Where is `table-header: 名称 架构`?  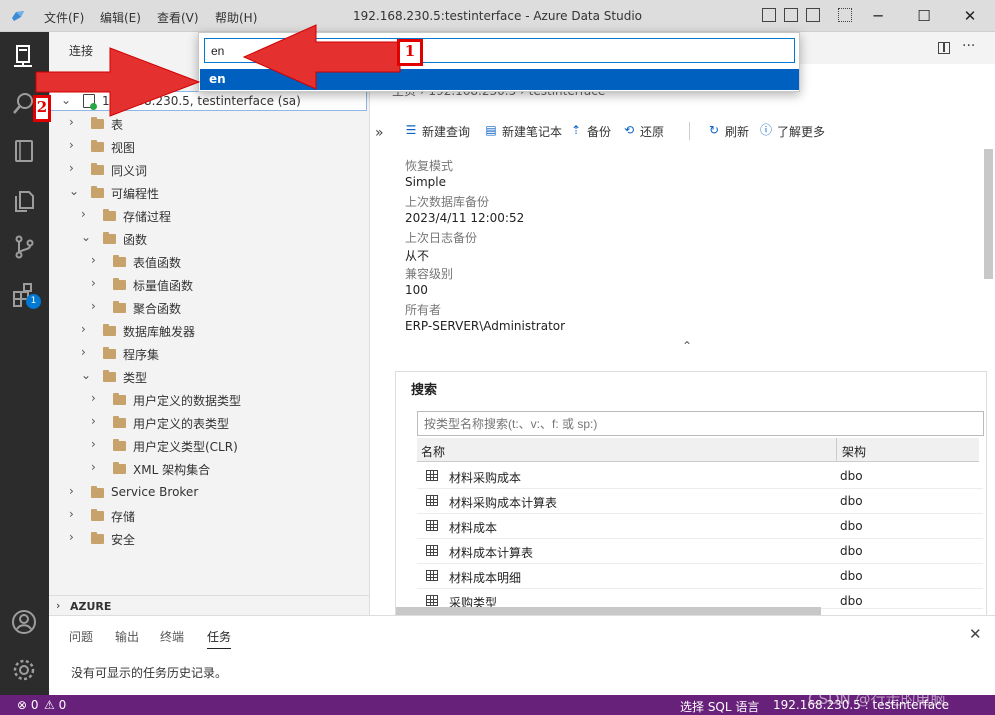
table-header: 名称 架构 is located at coordinates (698, 450).